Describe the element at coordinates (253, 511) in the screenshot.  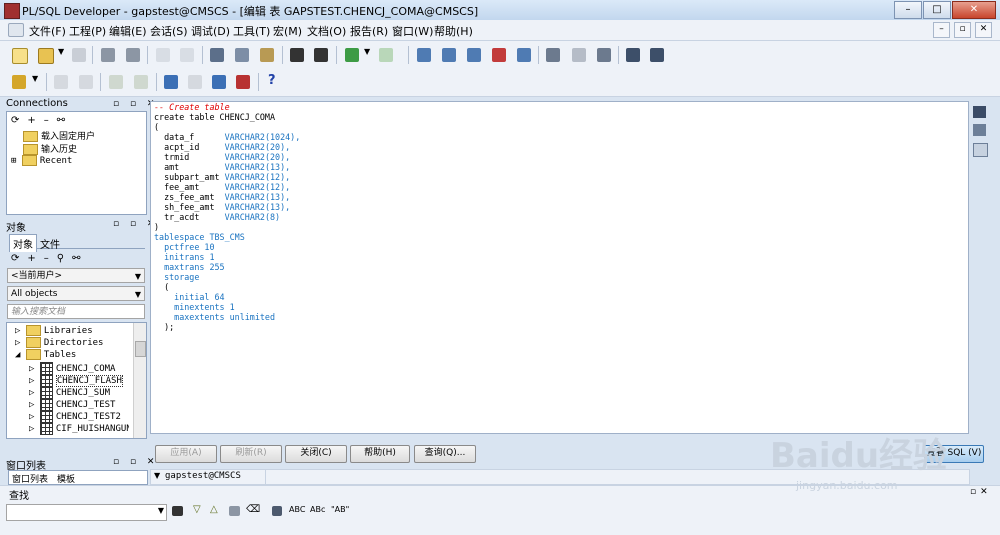
I see `eraser-icon: ⌫` at that location.